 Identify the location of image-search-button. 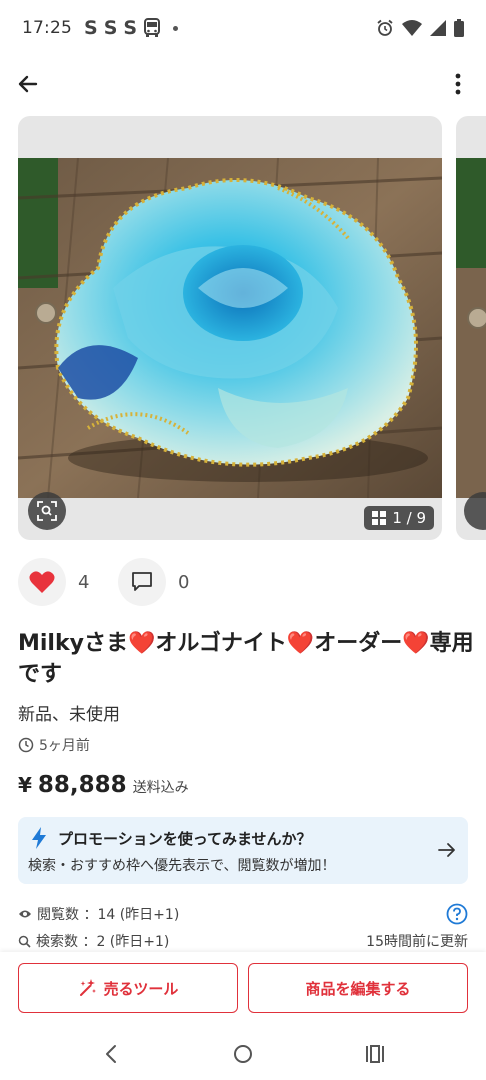
(47, 511).